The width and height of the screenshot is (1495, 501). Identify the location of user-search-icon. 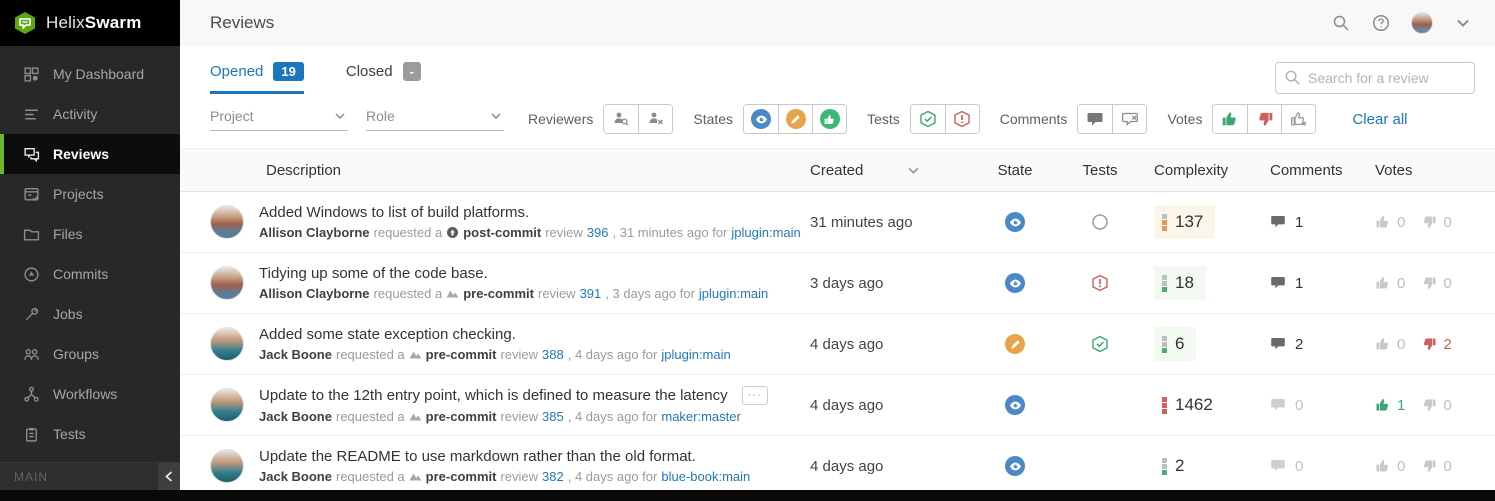
(621, 119).